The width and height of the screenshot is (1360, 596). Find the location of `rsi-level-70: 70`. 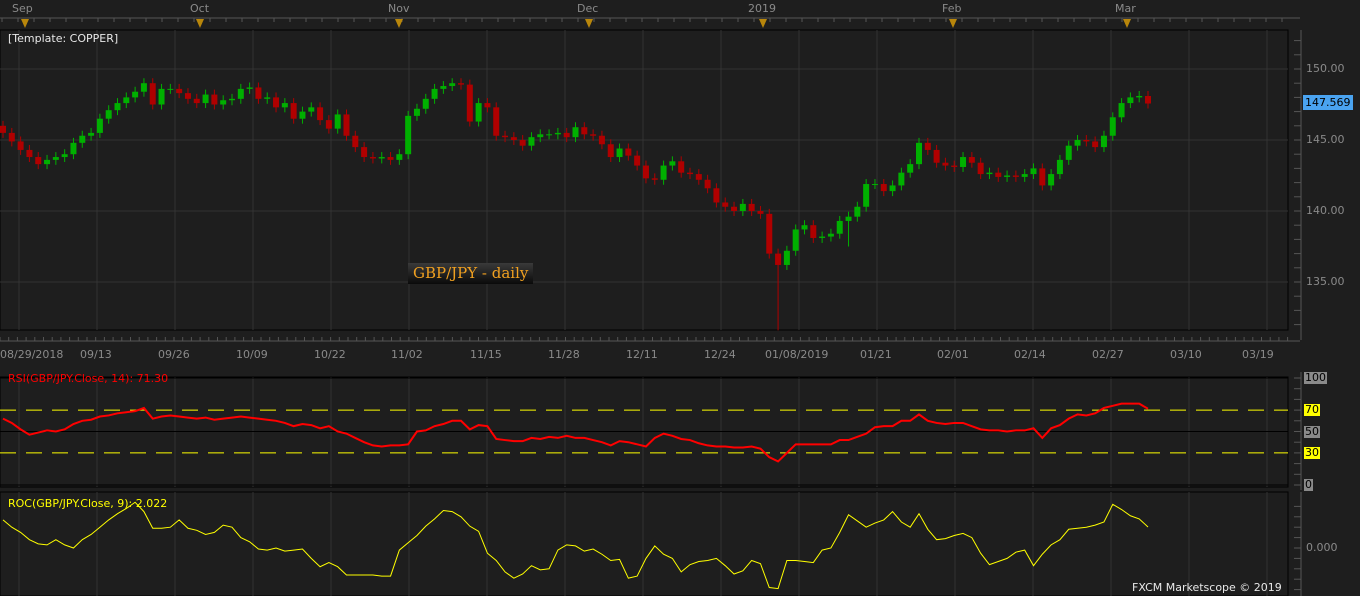

rsi-level-70: 70 is located at coordinates (1312, 409).